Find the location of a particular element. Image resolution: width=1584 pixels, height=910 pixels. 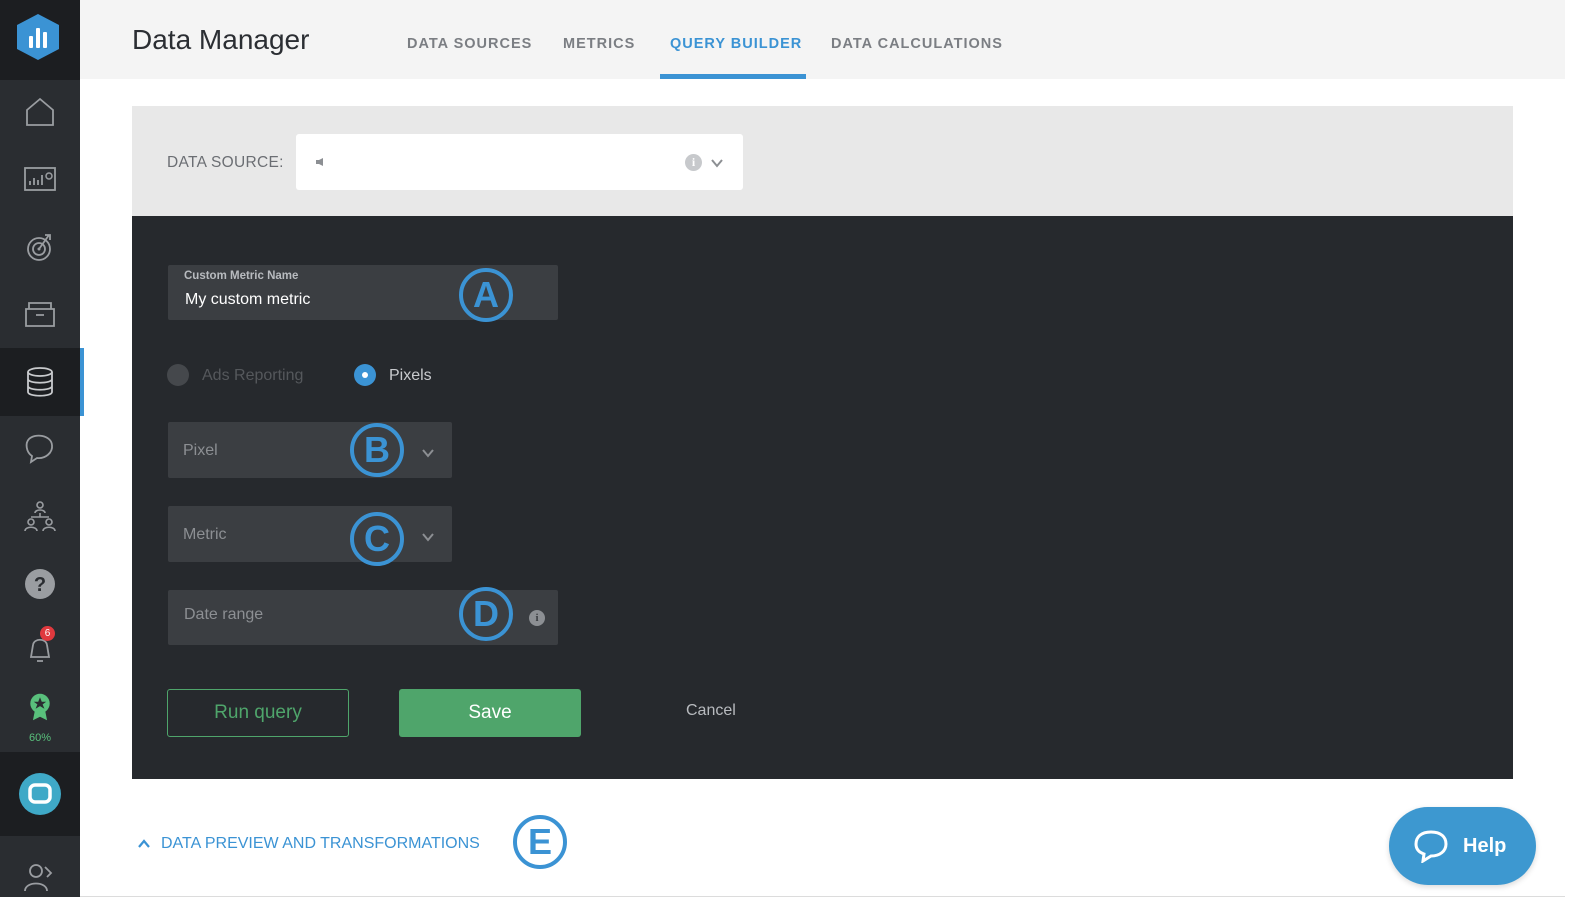

chat-bubble-icon is located at coordinates (1431, 846).